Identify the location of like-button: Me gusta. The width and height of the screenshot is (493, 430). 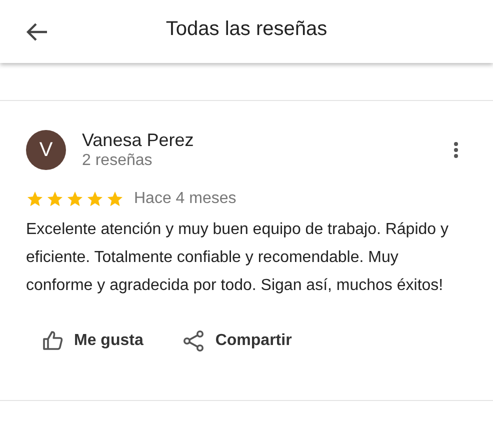
(93, 341).